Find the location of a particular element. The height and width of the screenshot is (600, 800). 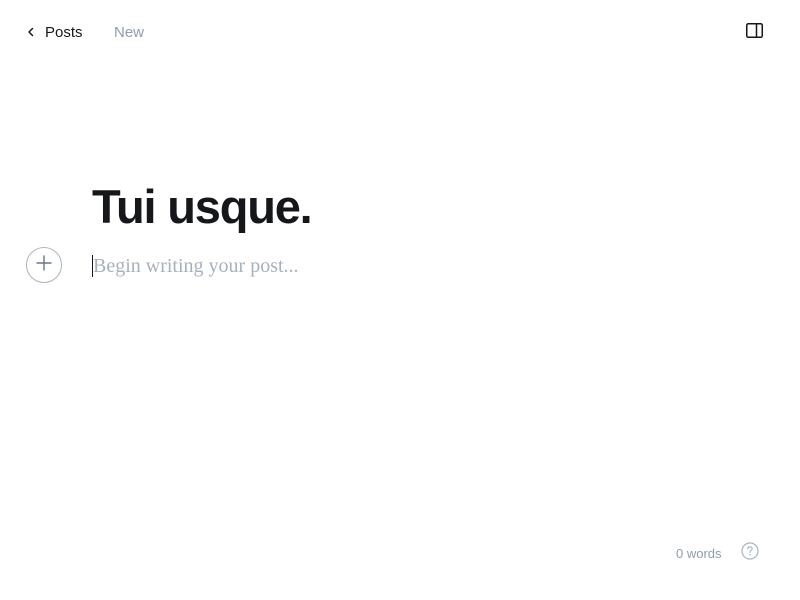

chevron-left-icon is located at coordinates (33, 32).